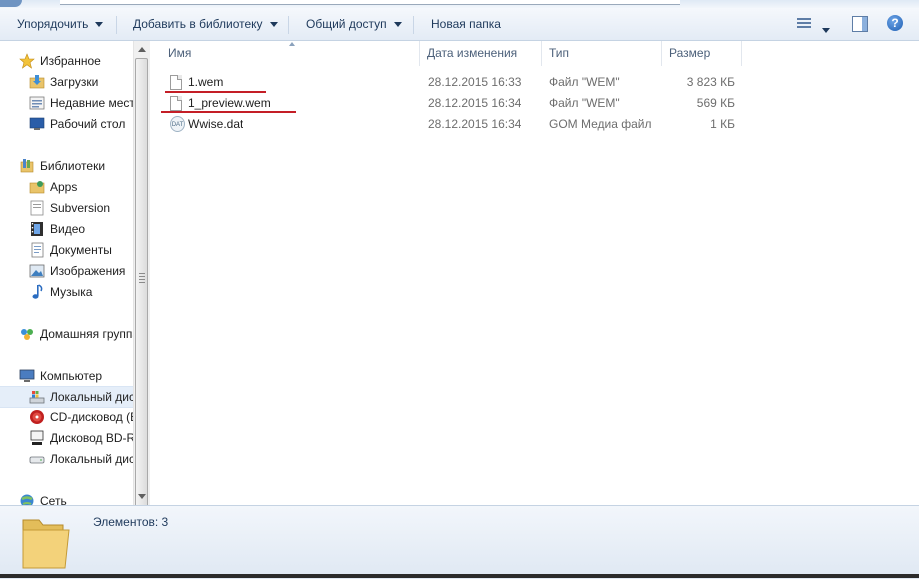 This screenshot has height=579, width=919. What do you see at coordinates (73, 166) in the screenshot?
I see `sidebar-item-label: Библиотеки` at bounding box center [73, 166].